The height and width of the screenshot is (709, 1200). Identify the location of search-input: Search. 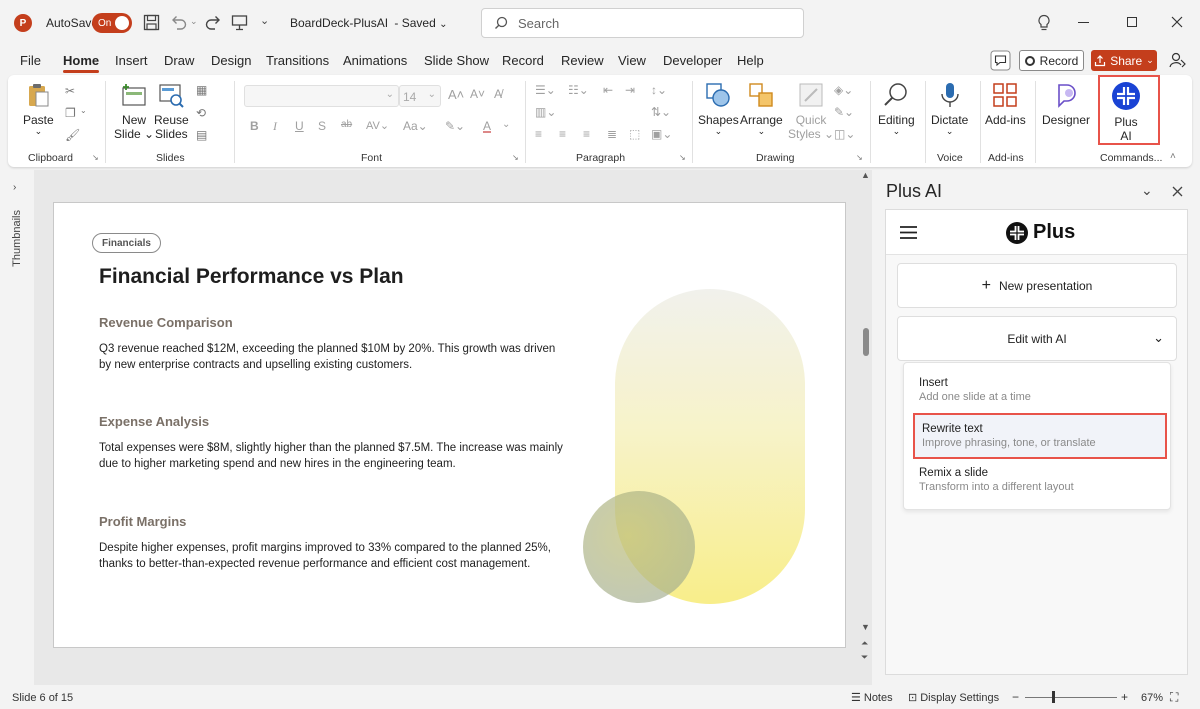
(642, 23).